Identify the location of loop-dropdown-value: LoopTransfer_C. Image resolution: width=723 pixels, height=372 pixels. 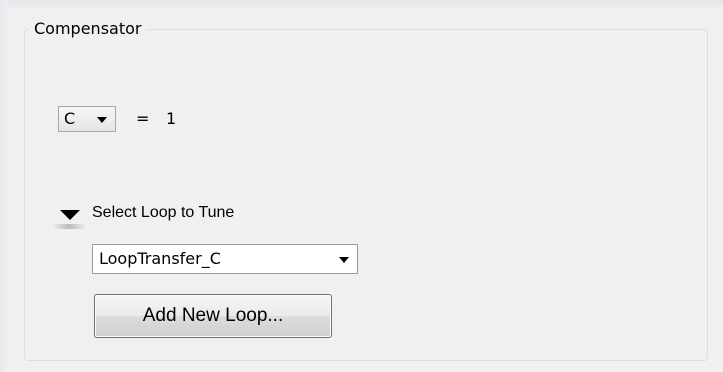
(160, 258).